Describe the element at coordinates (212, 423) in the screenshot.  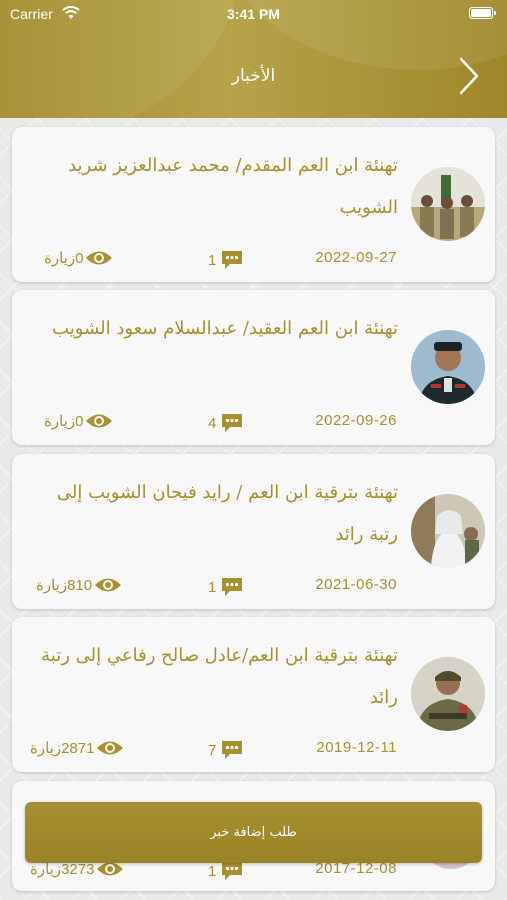
I see `comments-number: 4` at that location.